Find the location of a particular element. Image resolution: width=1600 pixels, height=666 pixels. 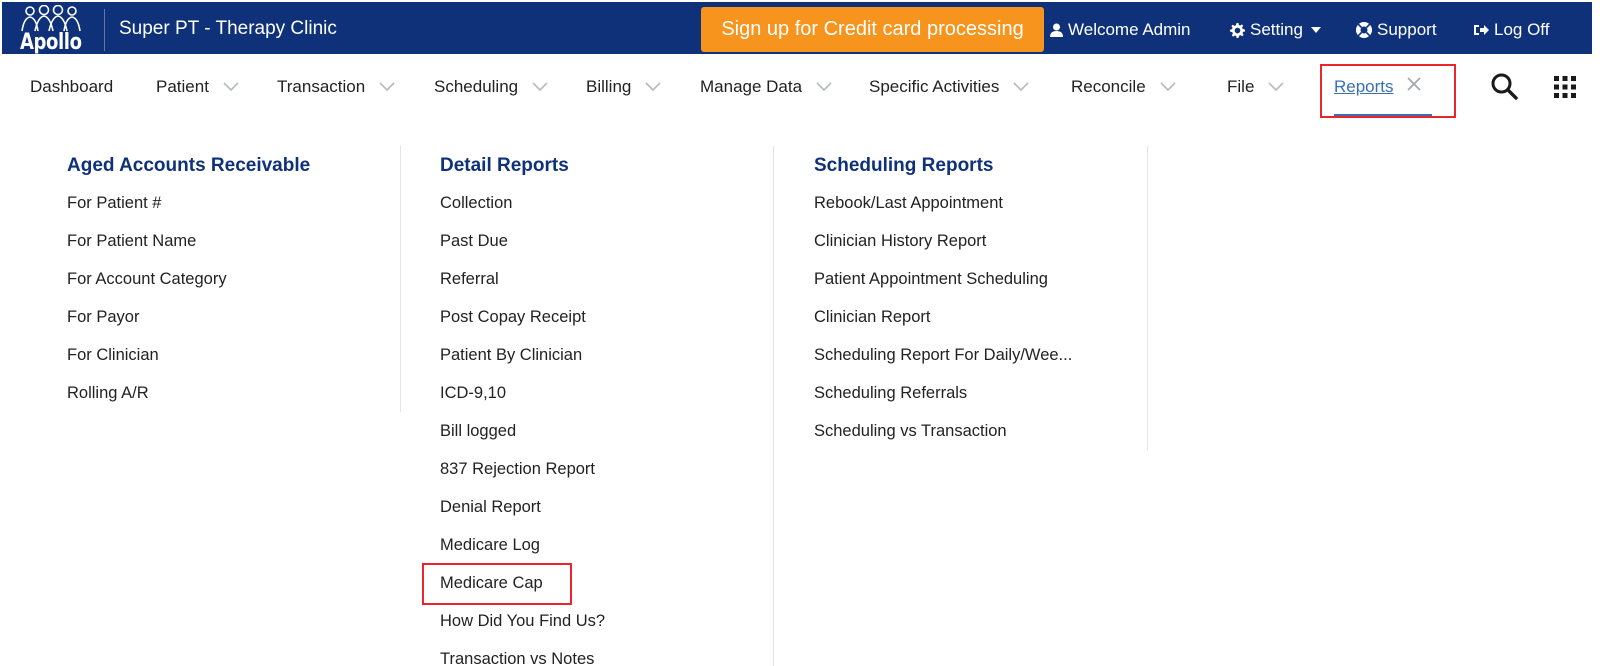

sign-out-icon is located at coordinates (1481, 30).